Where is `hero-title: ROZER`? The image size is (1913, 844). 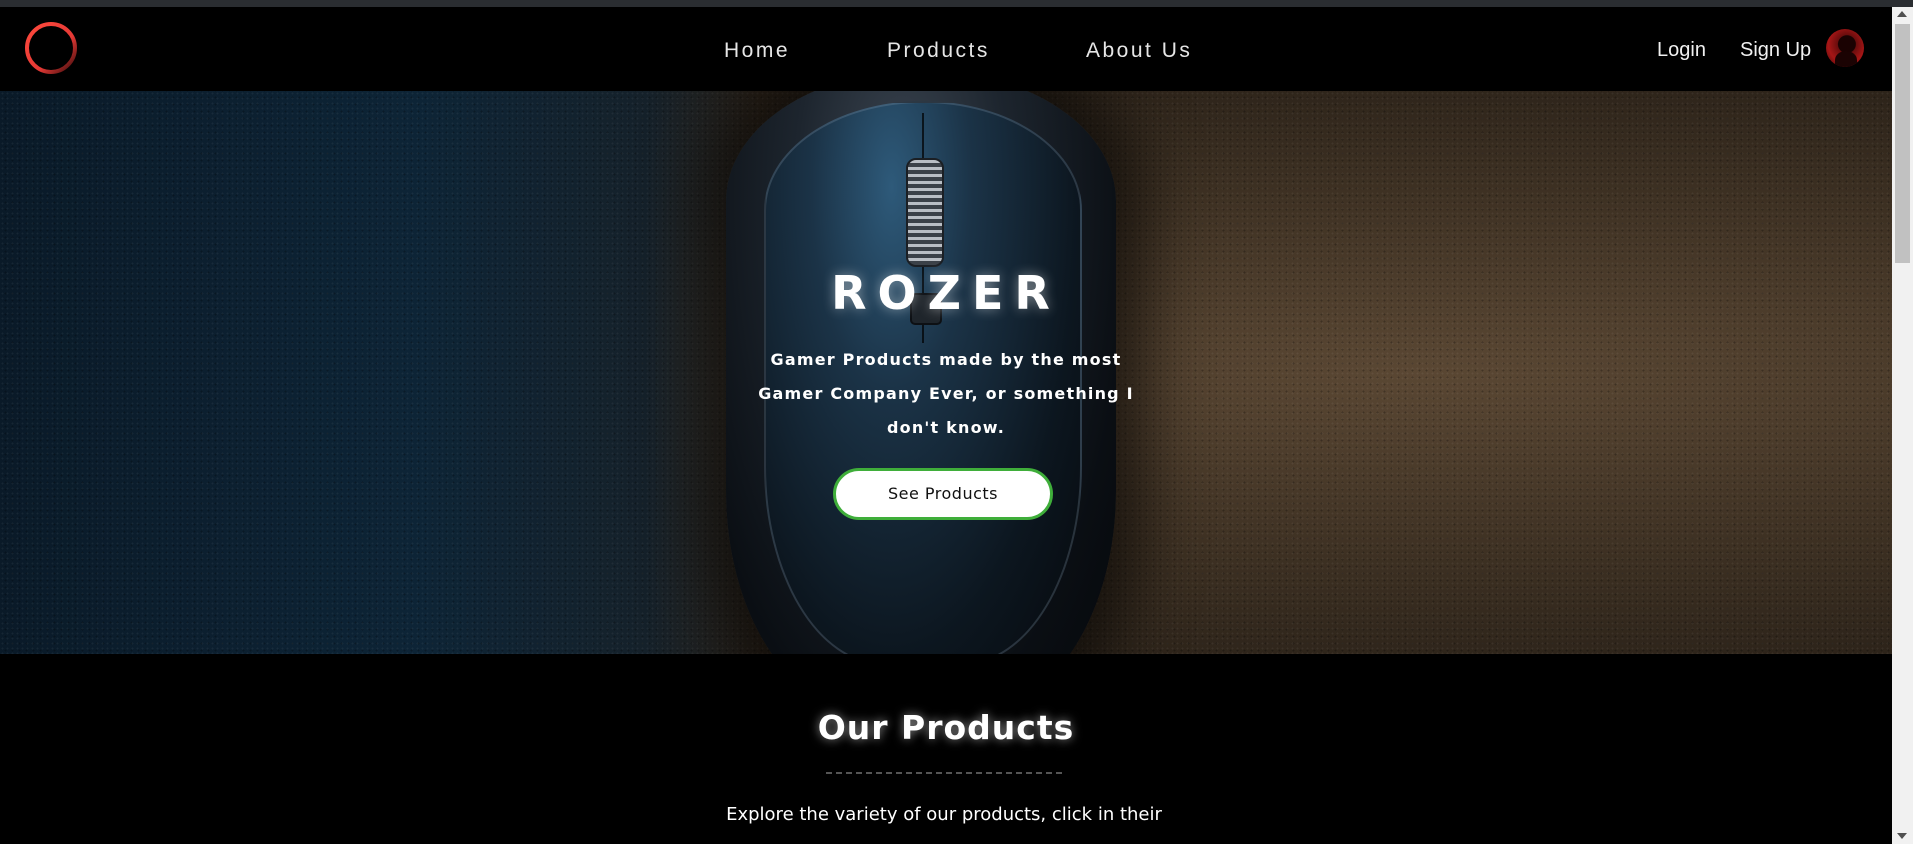 hero-title: ROZER is located at coordinates (946, 293).